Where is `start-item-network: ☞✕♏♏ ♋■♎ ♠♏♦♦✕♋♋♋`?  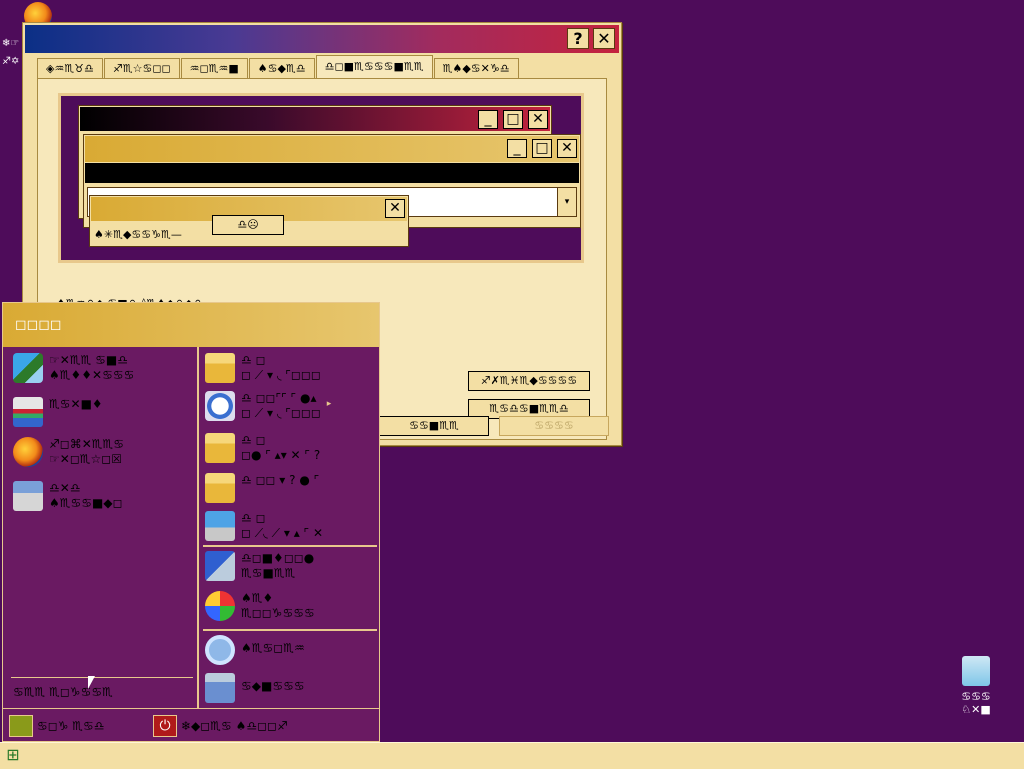 start-item-network: ☞✕♏♏ ♋■♎ ♠♏♦♦✕♋♋♋ is located at coordinates (73, 368).